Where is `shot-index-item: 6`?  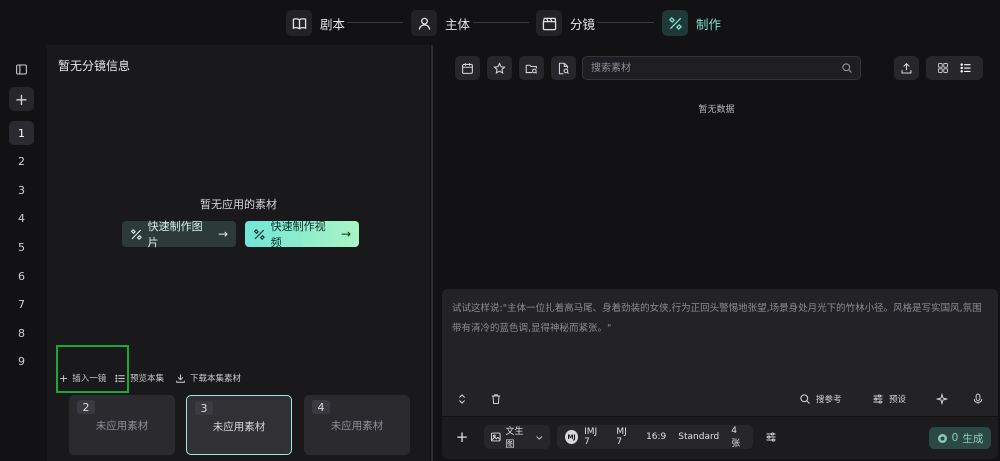 shot-index-item: 6 is located at coordinates (21, 276).